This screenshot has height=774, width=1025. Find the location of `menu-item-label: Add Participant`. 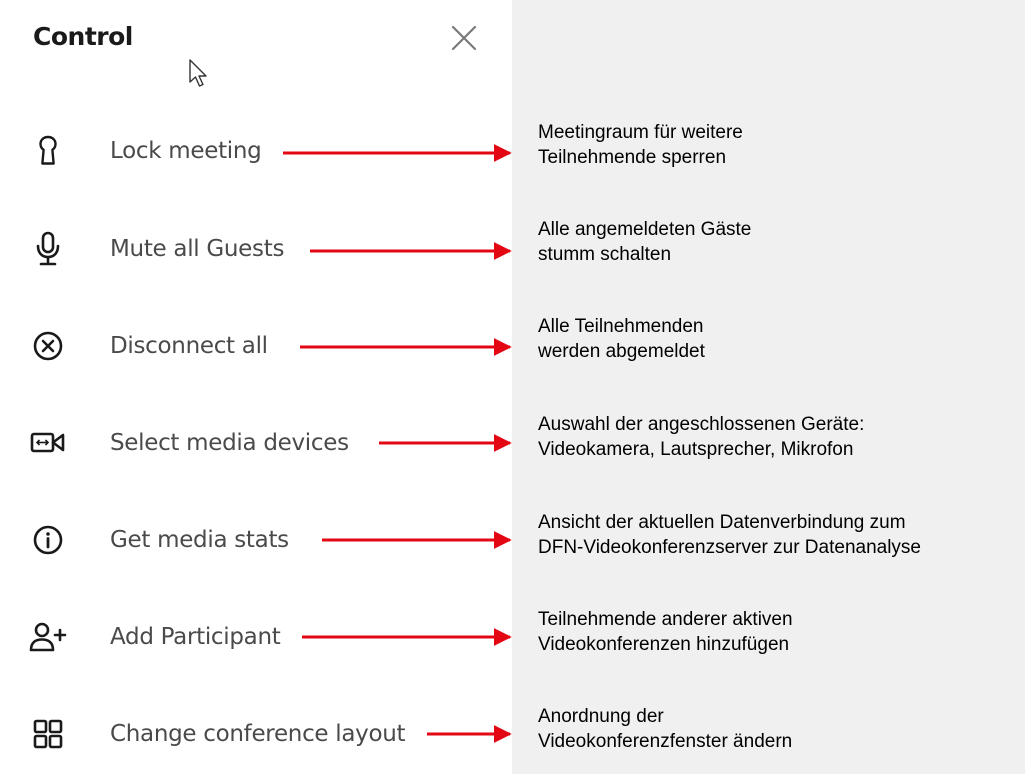

menu-item-label: Add Participant is located at coordinates (195, 637).